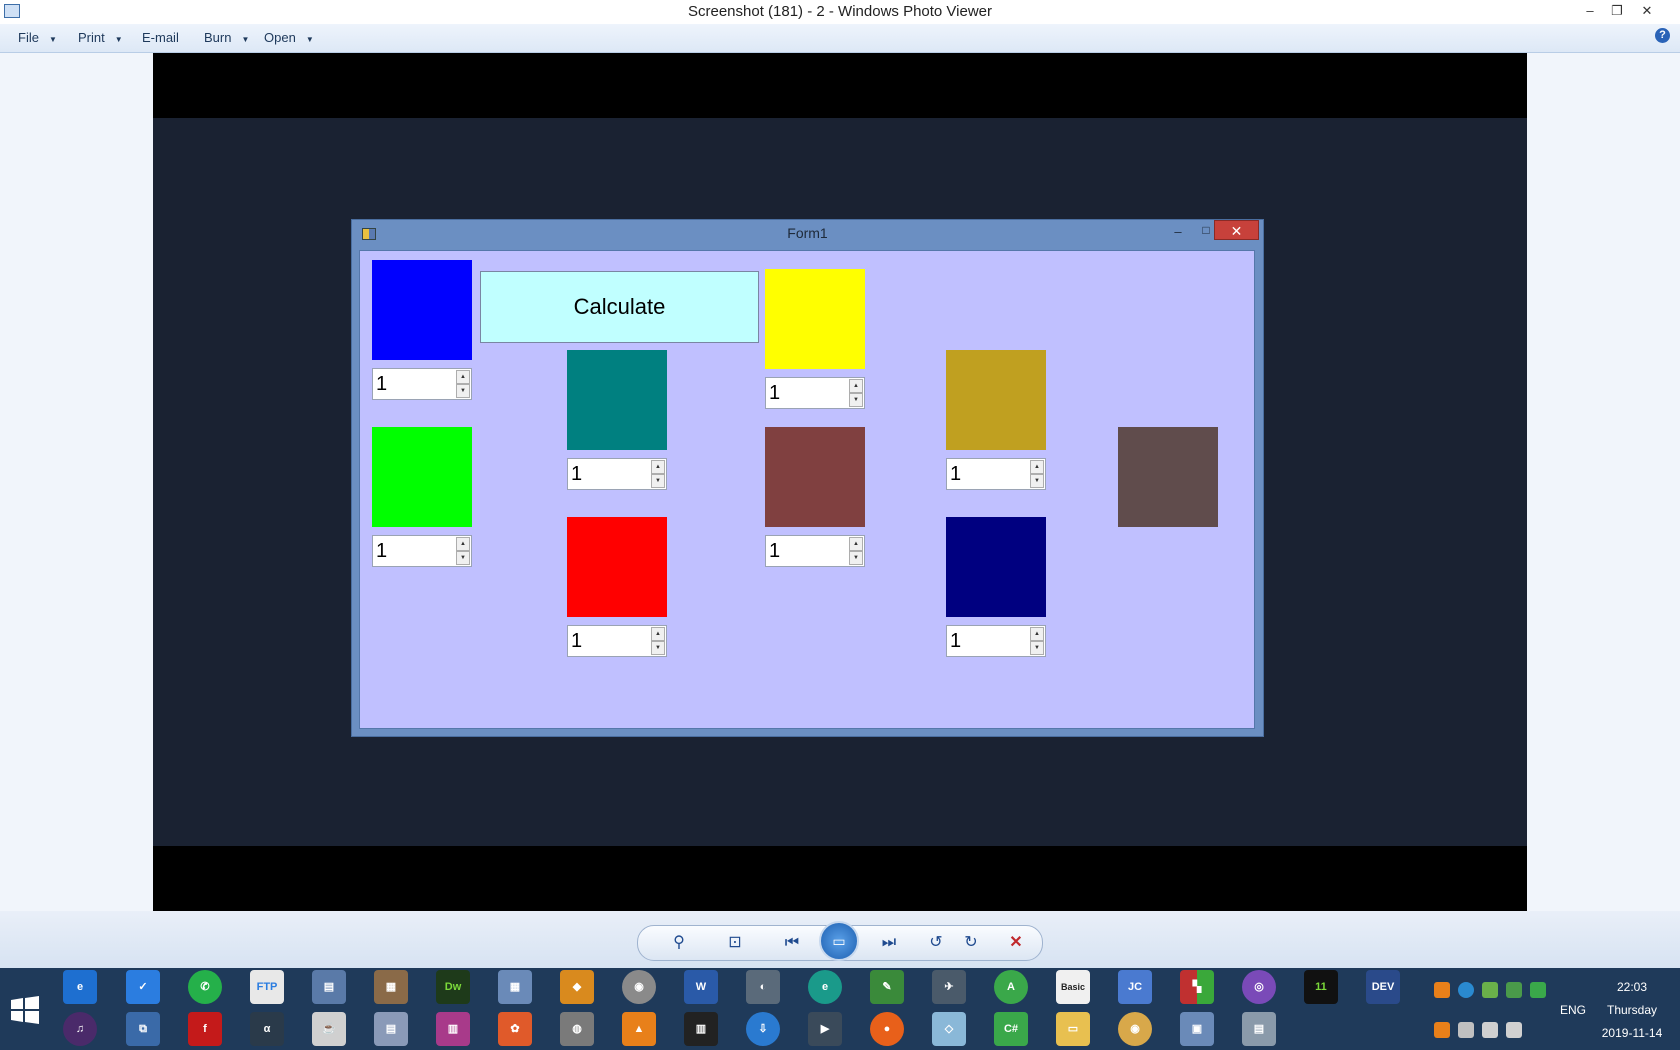 This screenshot has width=1680, height=1050. Describe the element at coordinates (1490, 1030) in the screenshot. I see `network-status-icon` at that location.